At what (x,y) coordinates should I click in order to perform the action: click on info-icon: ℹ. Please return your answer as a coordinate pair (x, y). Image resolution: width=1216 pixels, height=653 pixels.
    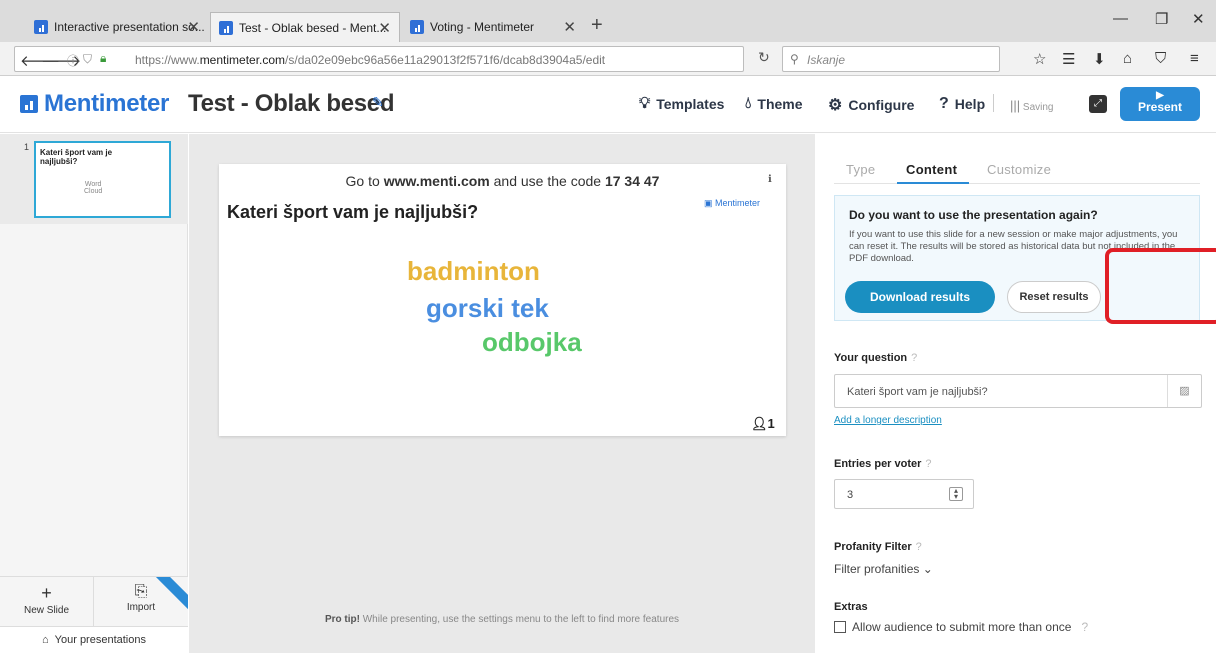
    Looking at the image, I should click on (770, 179).